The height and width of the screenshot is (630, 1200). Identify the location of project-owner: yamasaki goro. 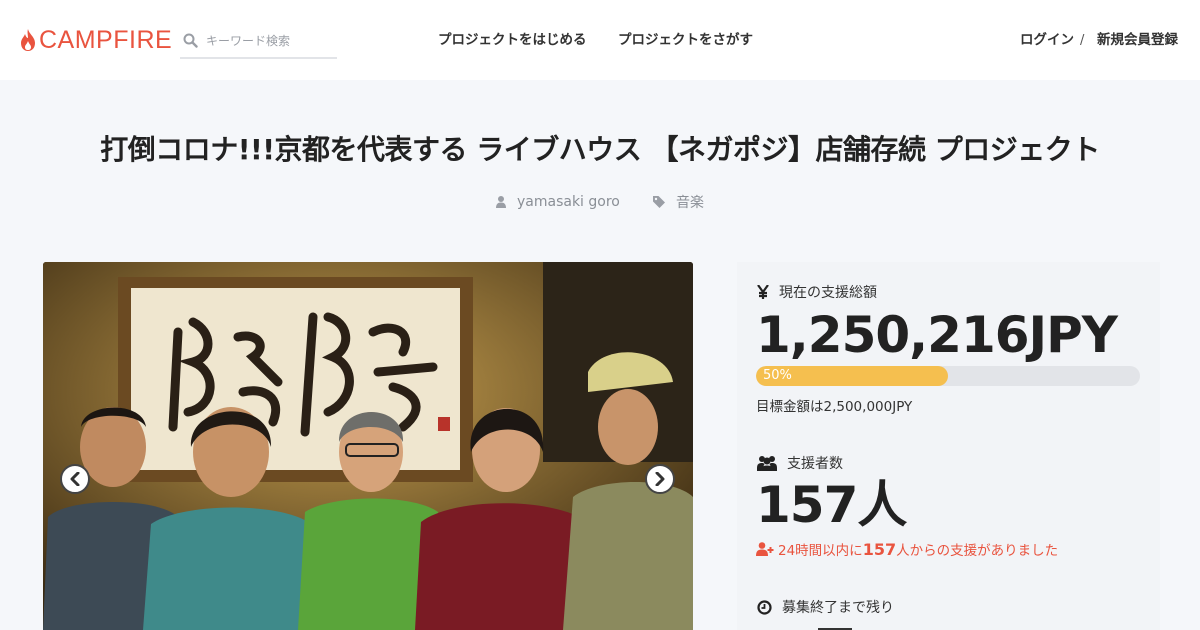
(558, 202).